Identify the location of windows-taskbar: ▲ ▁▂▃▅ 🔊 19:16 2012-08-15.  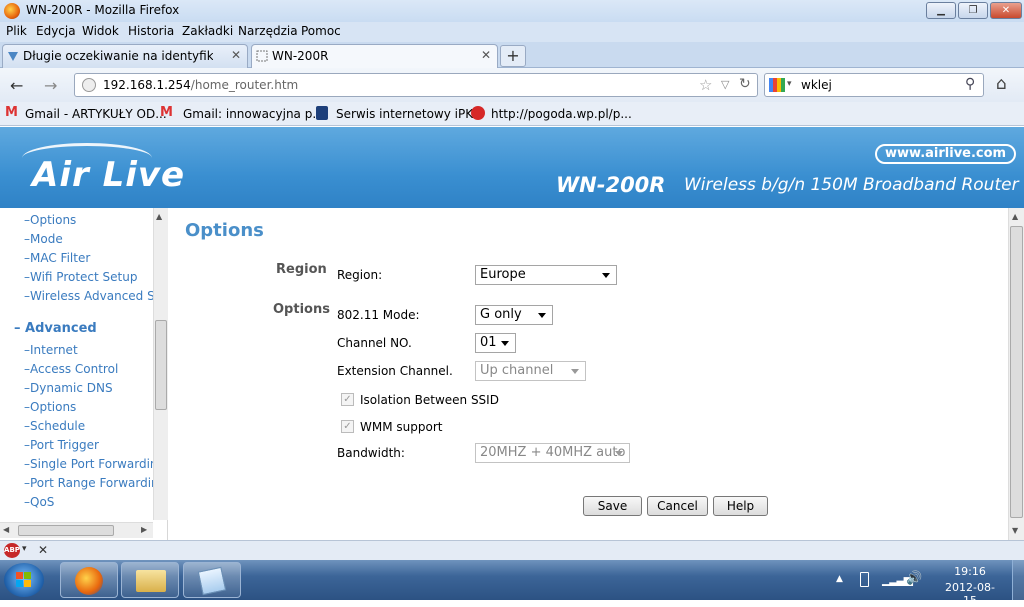
(512, 583).